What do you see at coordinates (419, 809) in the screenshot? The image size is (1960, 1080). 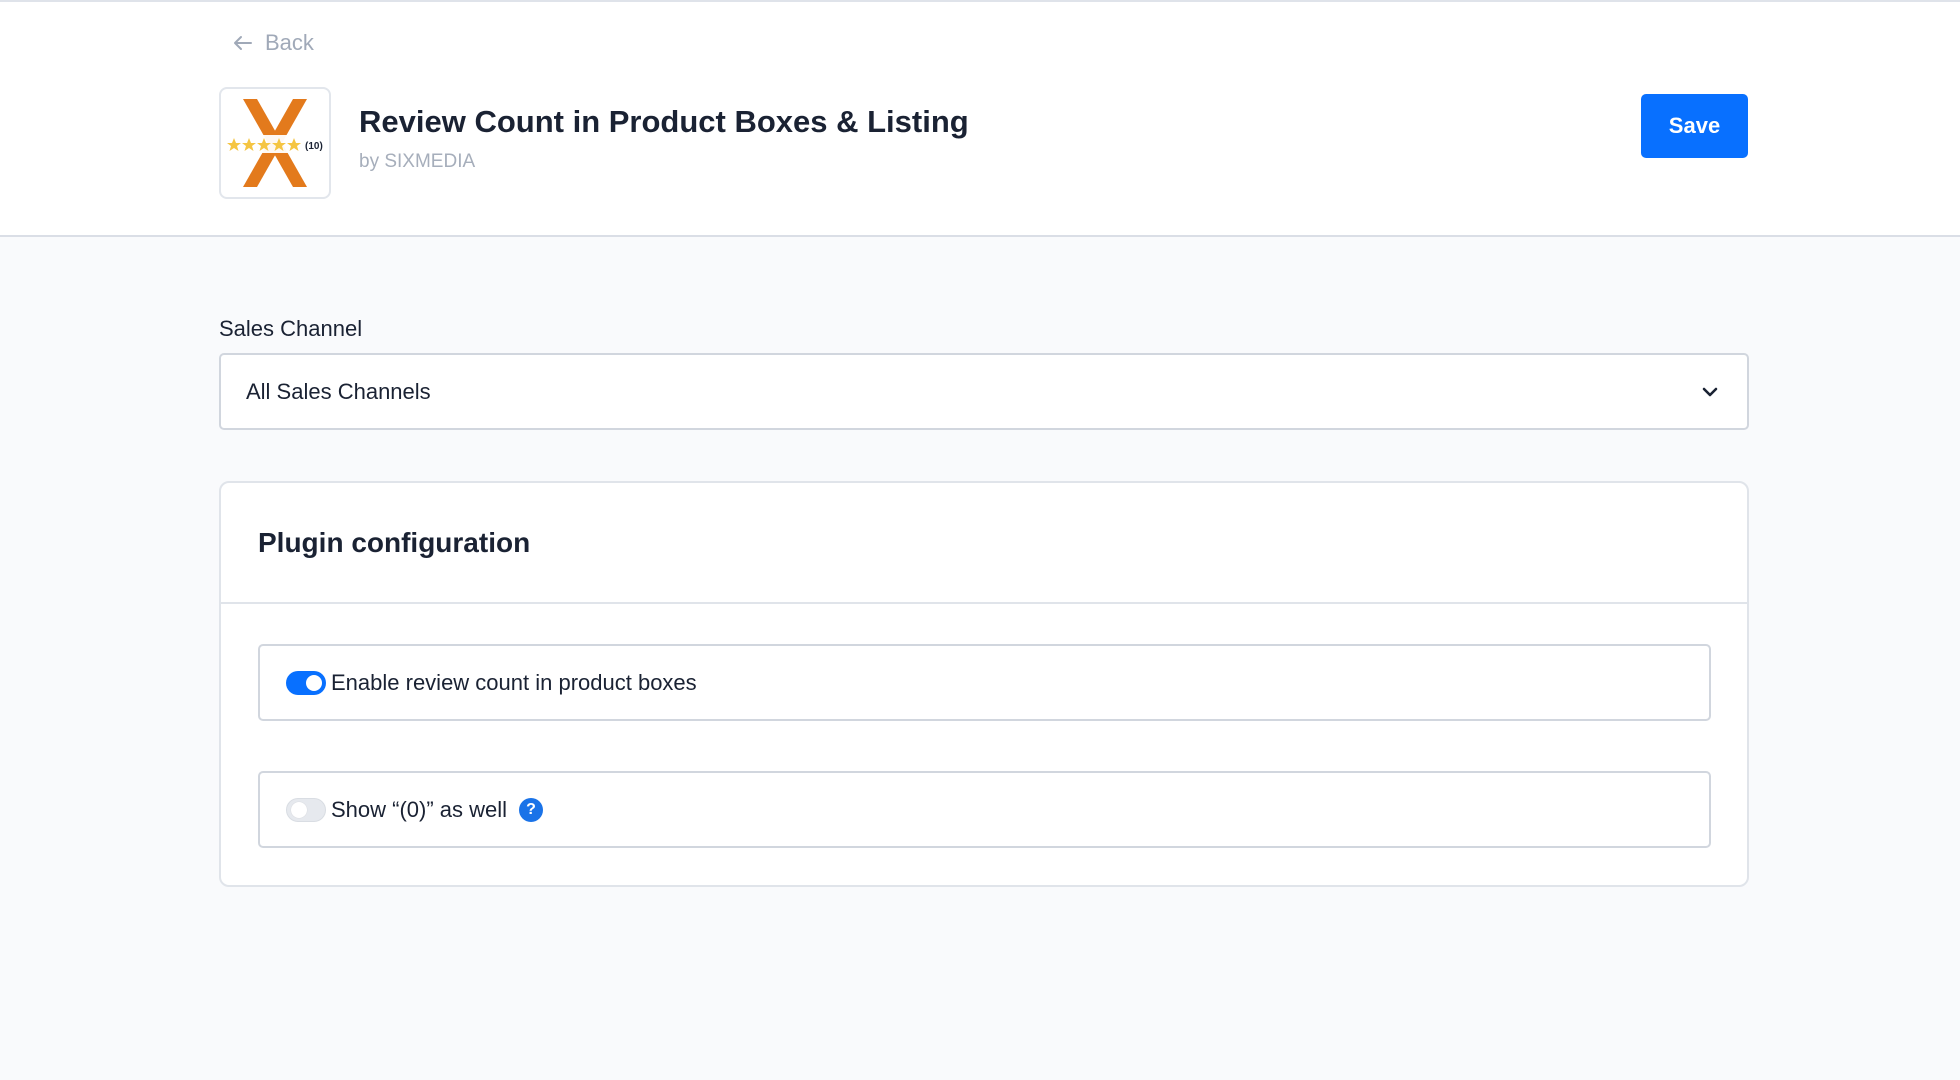 I see `option-label: Show “(0)” as well` at bounding box center [419, 809].